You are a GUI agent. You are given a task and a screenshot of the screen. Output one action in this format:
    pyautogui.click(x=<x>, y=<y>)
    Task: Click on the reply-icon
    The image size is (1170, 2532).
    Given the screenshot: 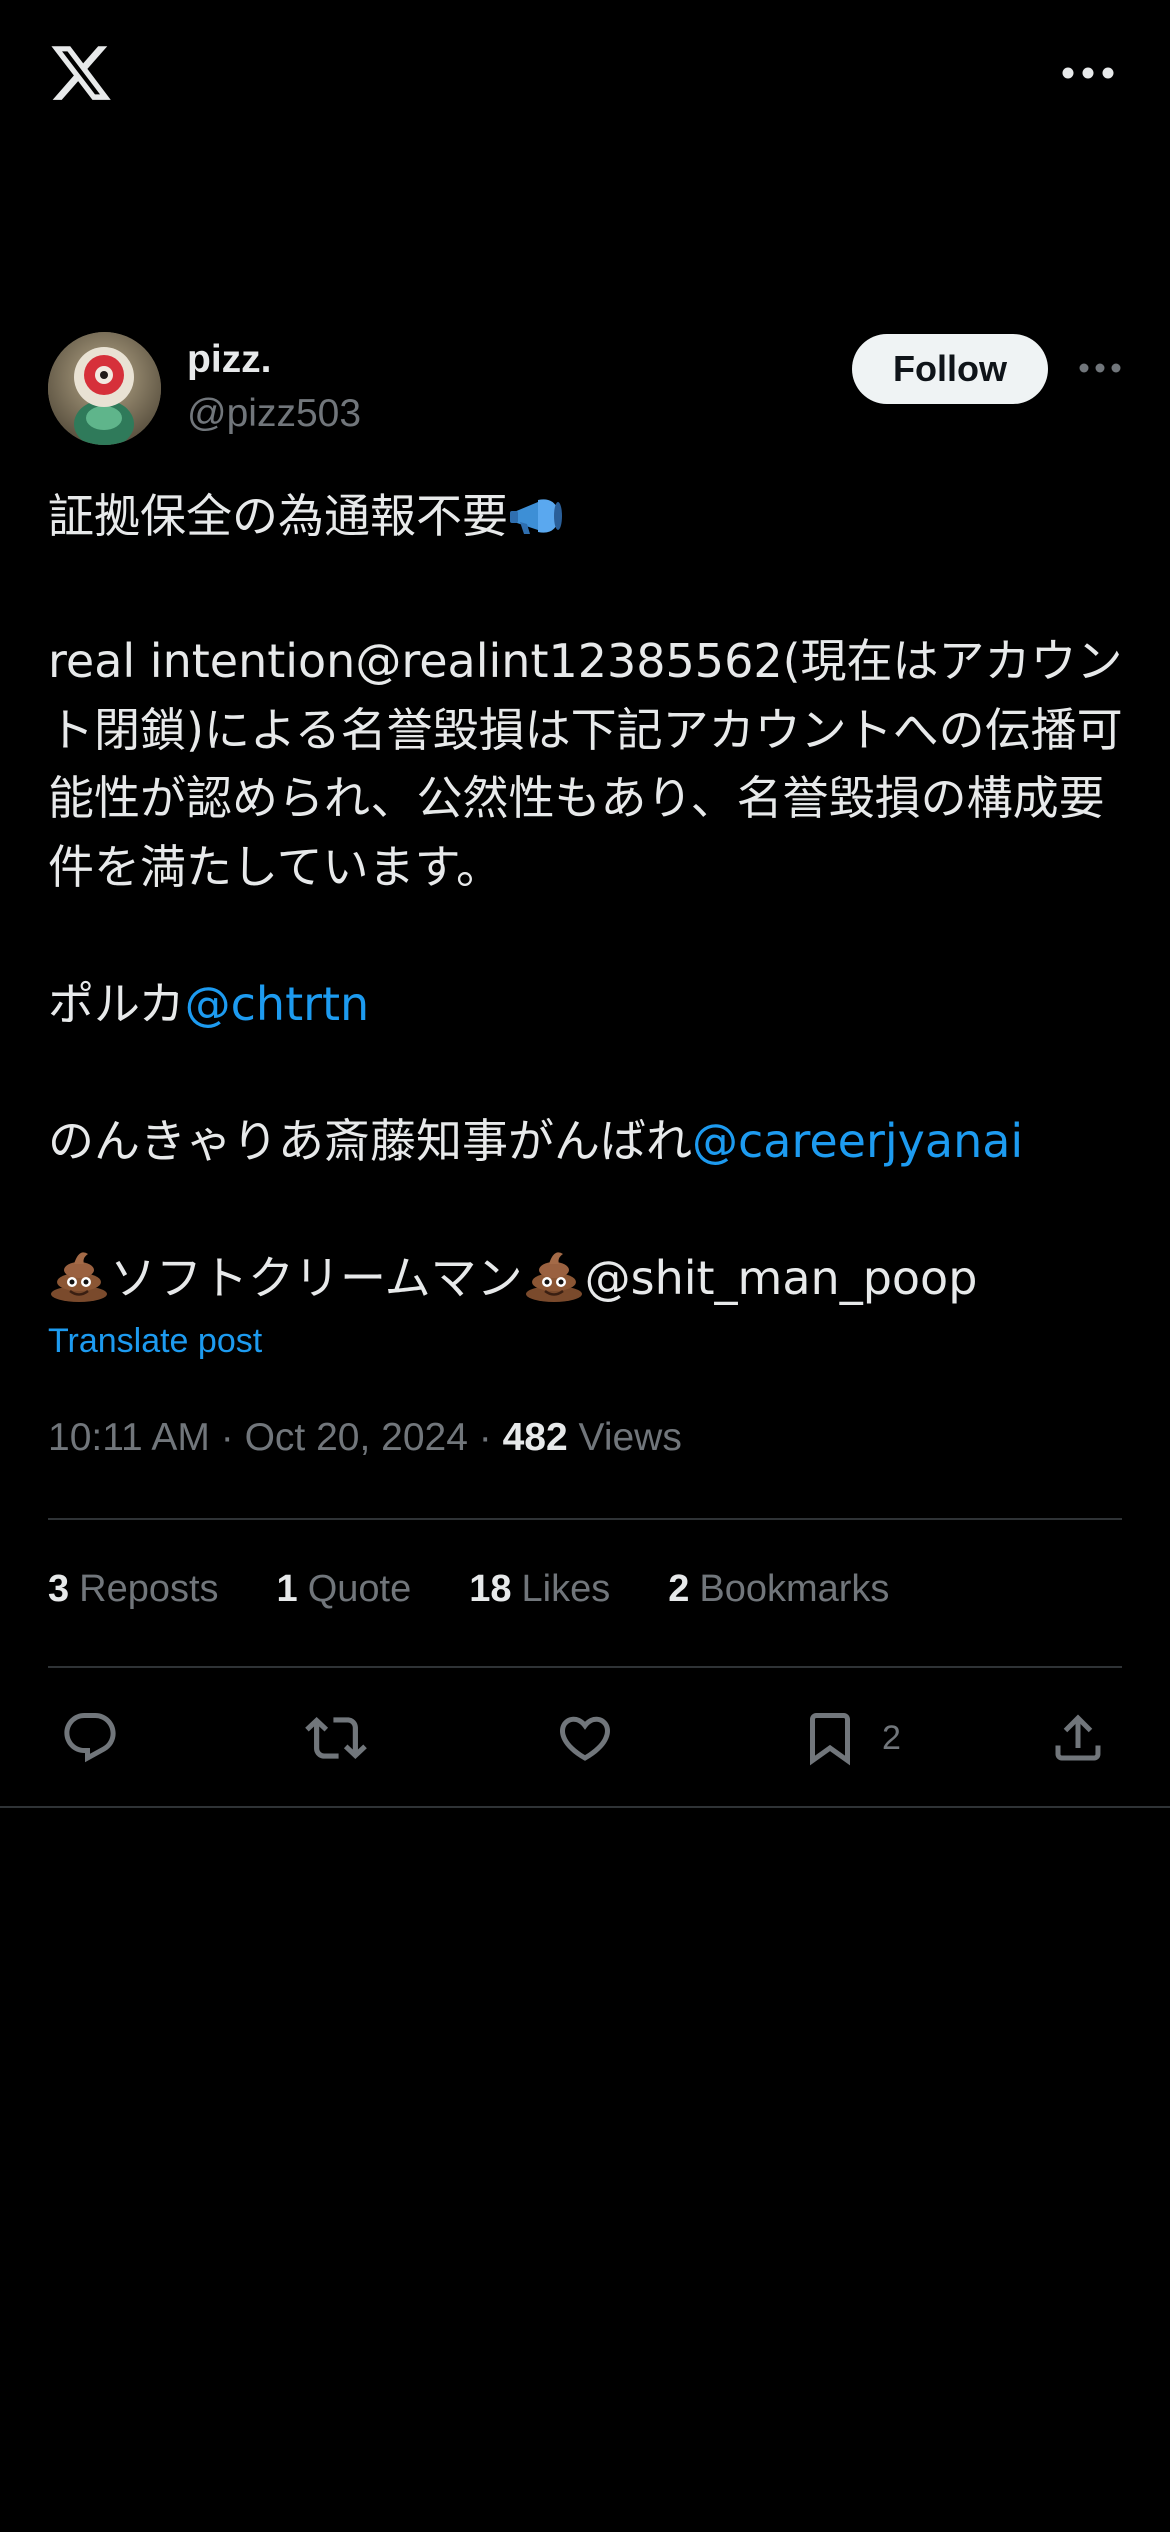 What is the action you would take?
    pyautogui.click(x=90, y=1738)
    